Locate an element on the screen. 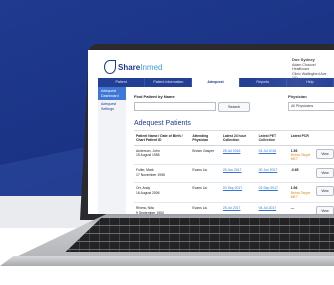 The image size is (334, 285). laptop-front-edge is located at coordinates (167, 261).